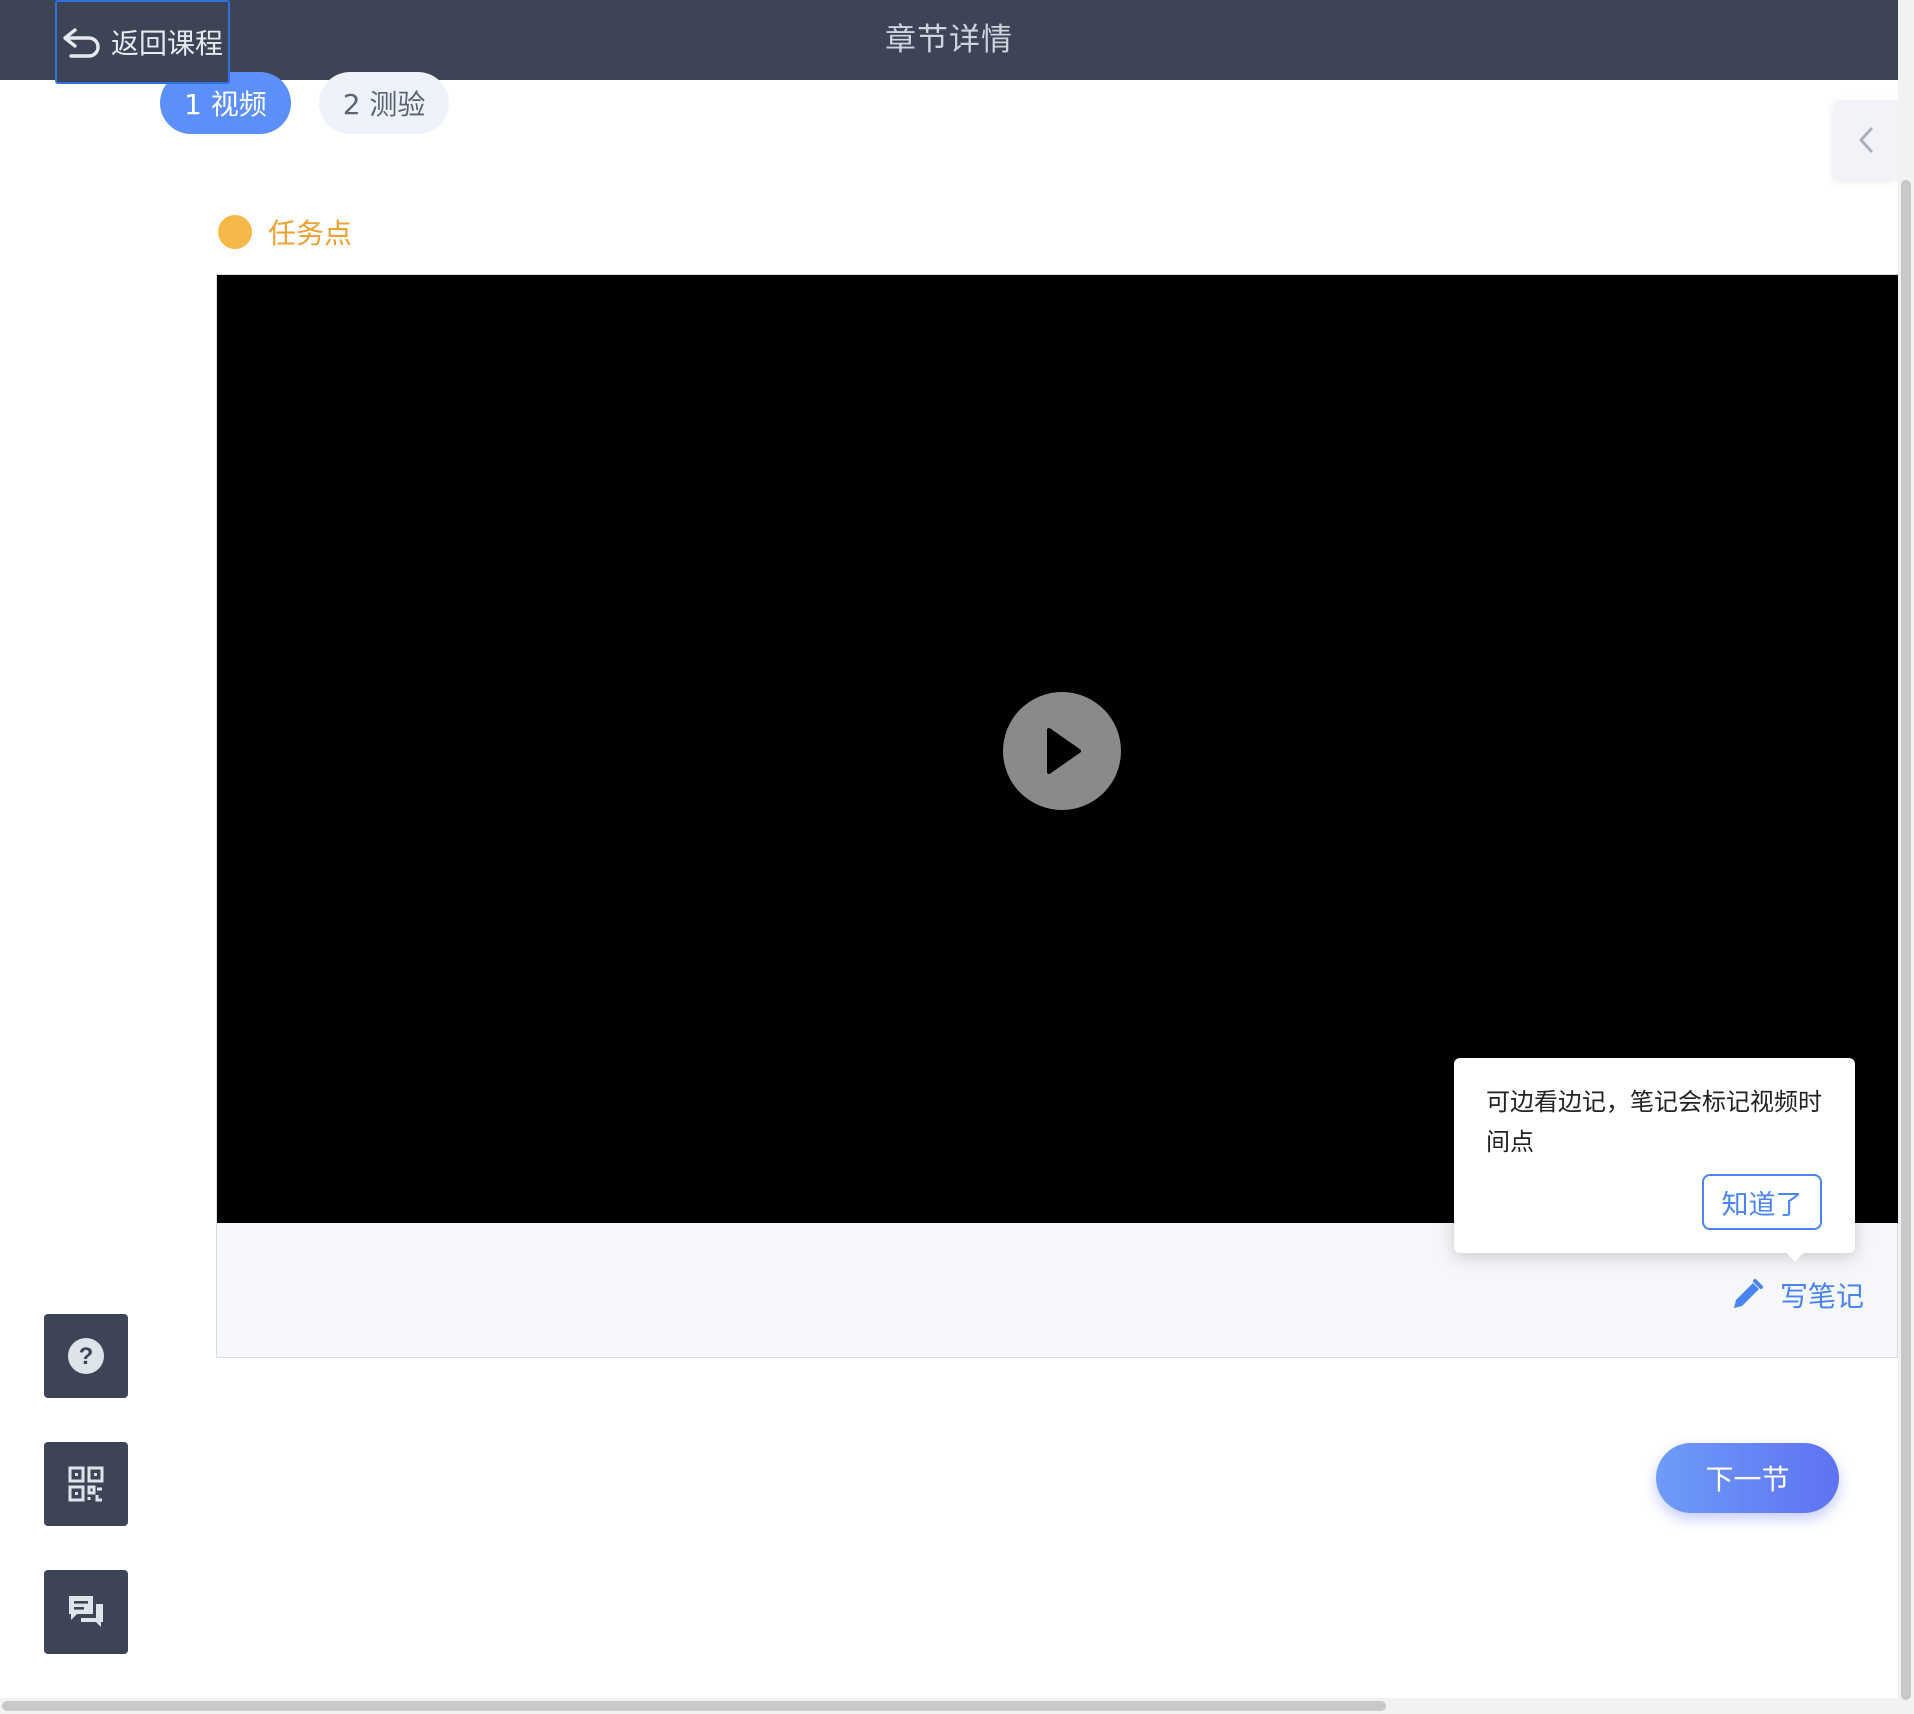 This screenshot has height=1714, width=1914. What do you see at coordinates (1906, 940) in the screenshot?
I see `vertical-scrollbar-thumb` at bounding box center [1906, 940].